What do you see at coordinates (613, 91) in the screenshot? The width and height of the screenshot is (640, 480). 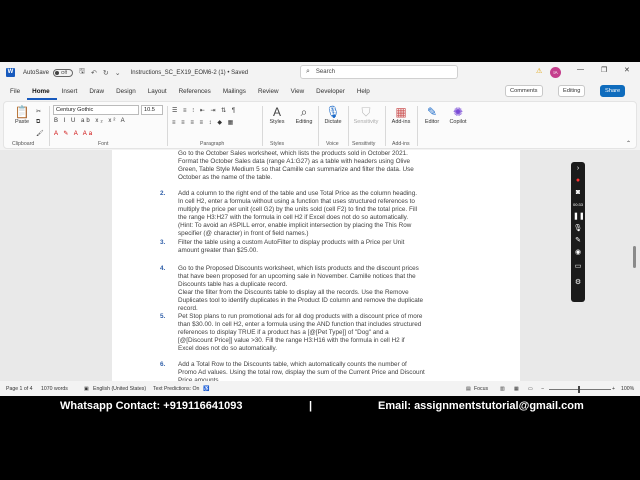 I see `share-button: Share` at bounding box center [613, 91].